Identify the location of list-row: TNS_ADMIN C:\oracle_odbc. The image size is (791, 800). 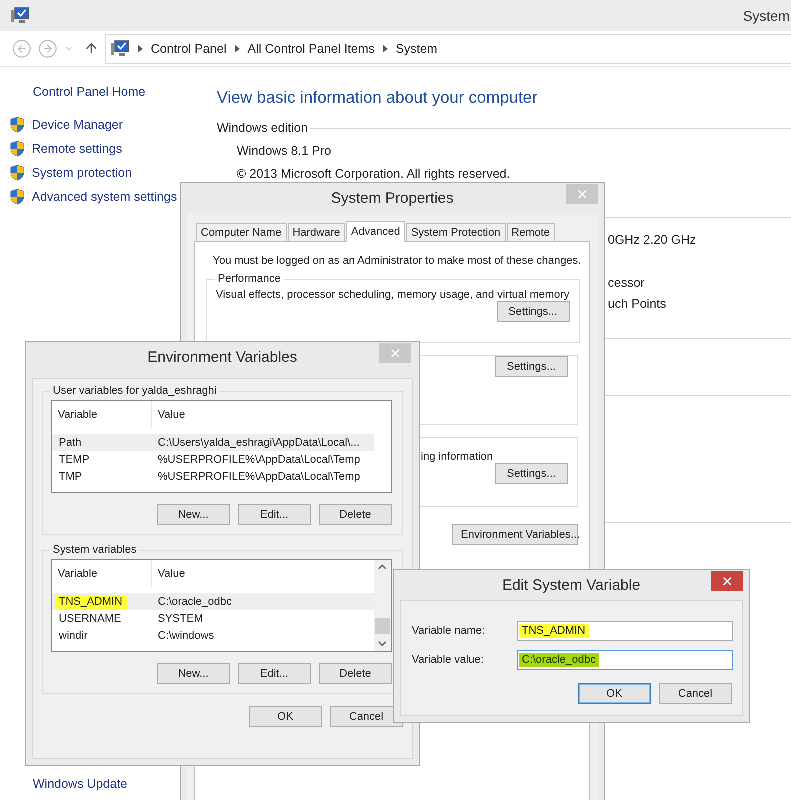
(213, 601).